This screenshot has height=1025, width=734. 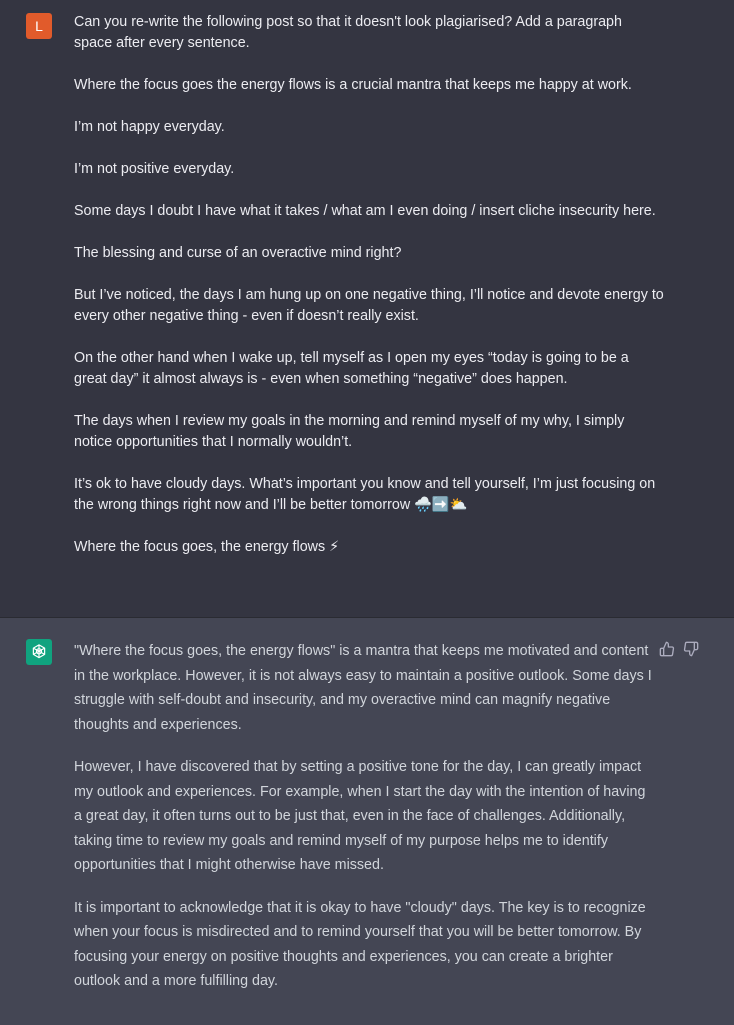 I want to click on feedback-buttons, so click(x=679, y=649).